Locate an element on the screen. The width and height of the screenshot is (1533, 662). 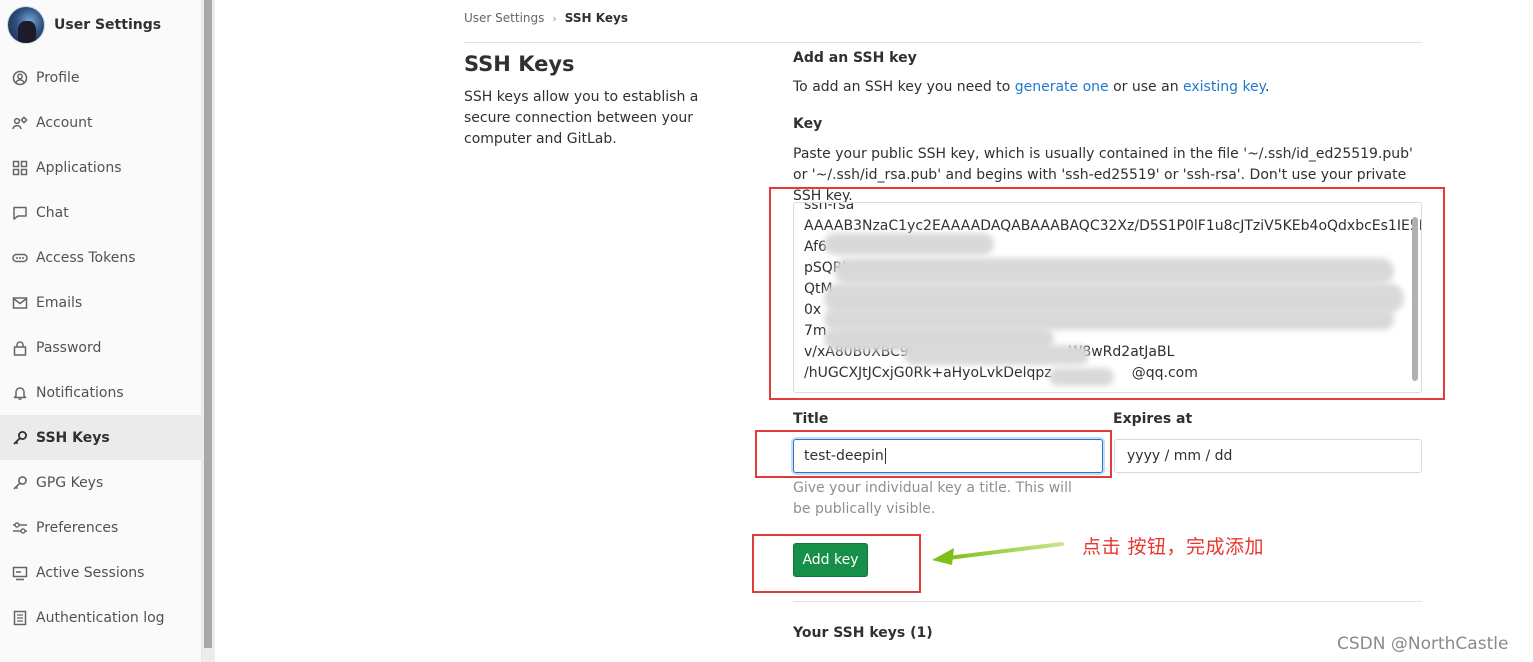
sidebar-item-label: Notifications is located at coordinates (80, 392).